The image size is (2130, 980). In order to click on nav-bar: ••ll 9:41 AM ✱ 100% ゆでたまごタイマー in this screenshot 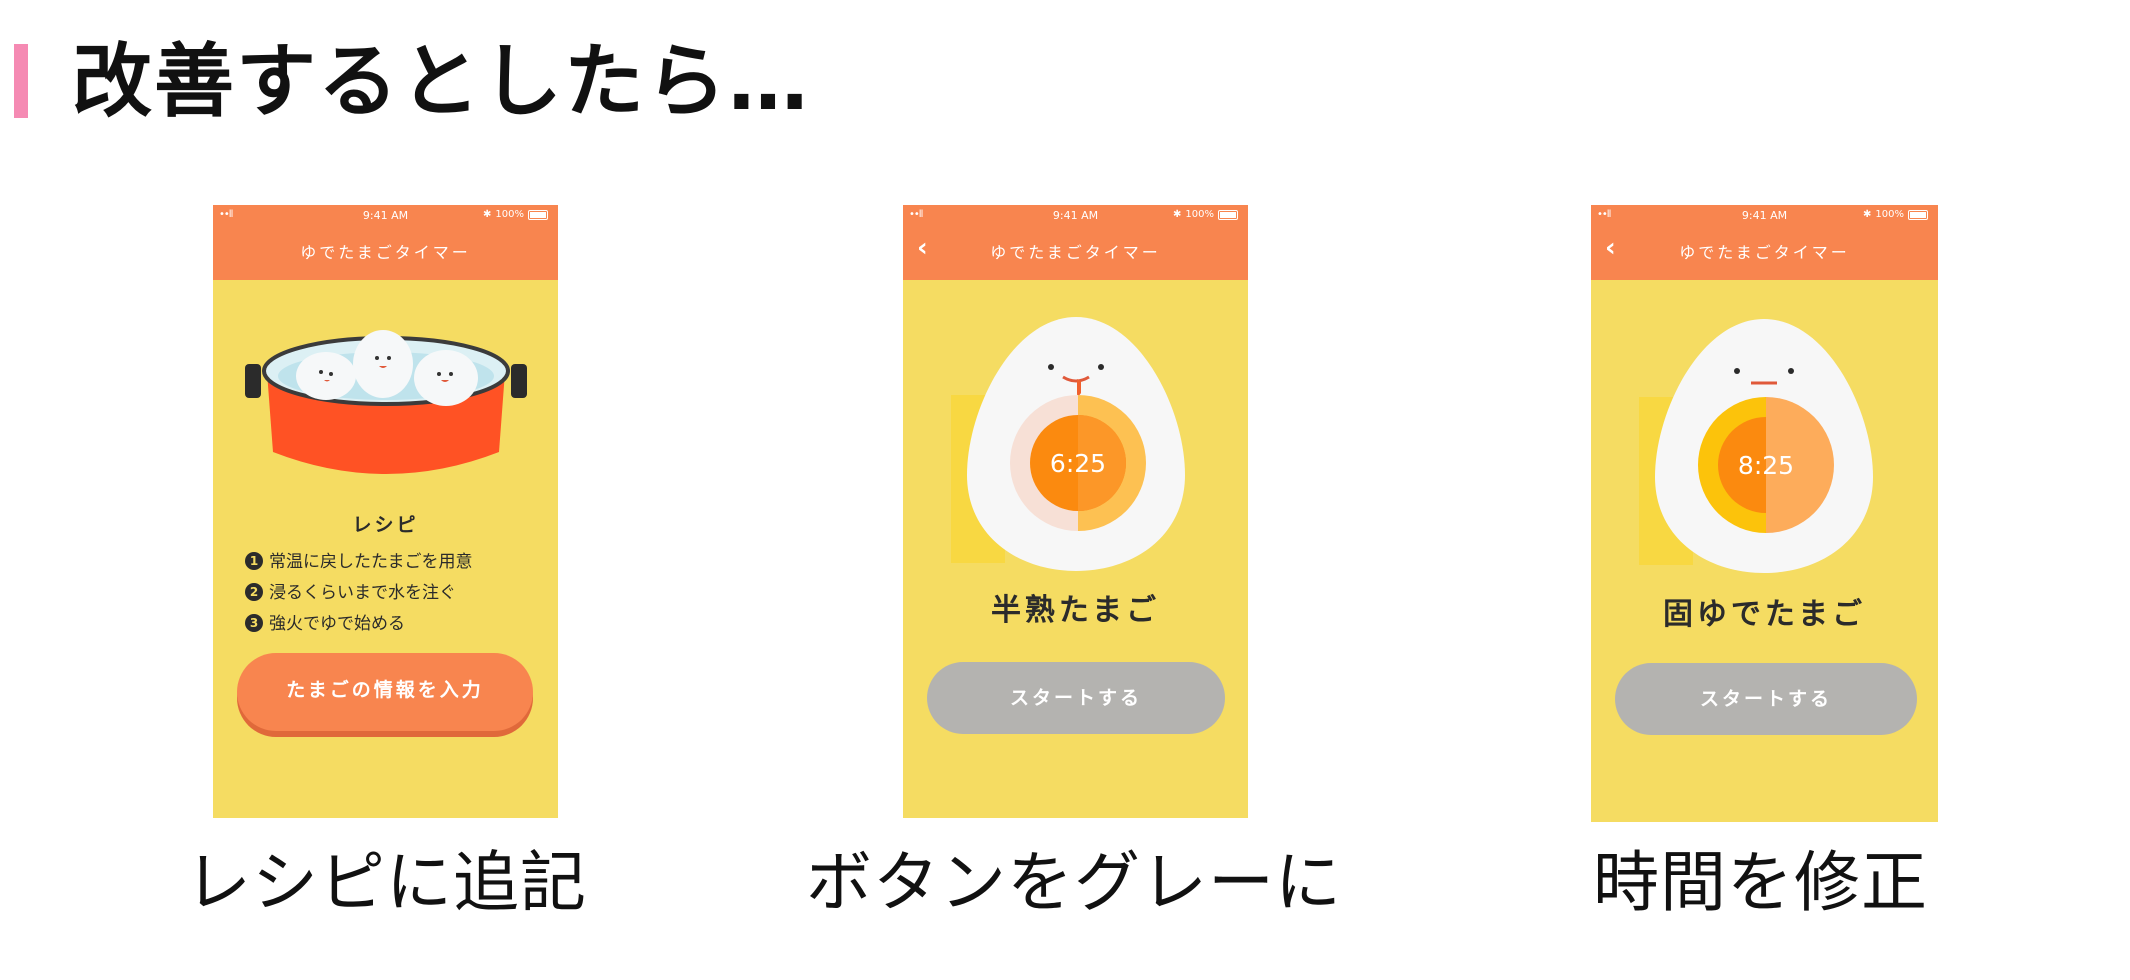, I will do `click(385, 242)`.